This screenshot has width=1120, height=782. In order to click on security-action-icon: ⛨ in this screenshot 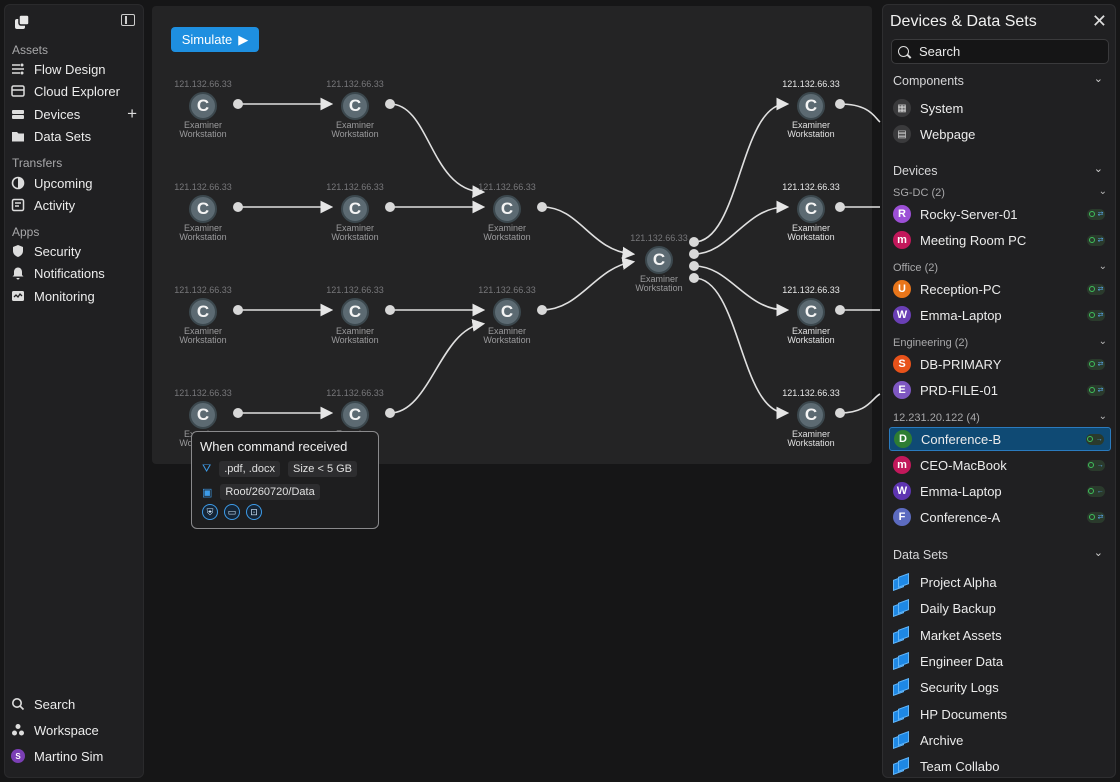, I will do `click(210, 512)`.